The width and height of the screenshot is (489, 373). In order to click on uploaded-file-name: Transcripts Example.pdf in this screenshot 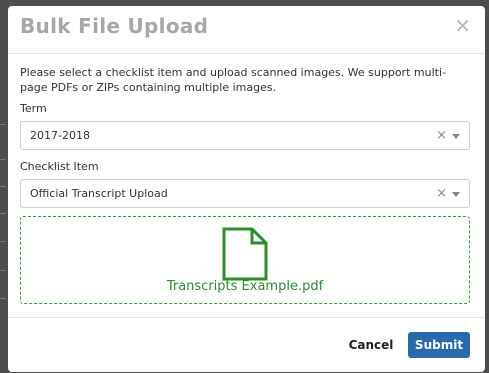, I will do `click(245, 286)`.